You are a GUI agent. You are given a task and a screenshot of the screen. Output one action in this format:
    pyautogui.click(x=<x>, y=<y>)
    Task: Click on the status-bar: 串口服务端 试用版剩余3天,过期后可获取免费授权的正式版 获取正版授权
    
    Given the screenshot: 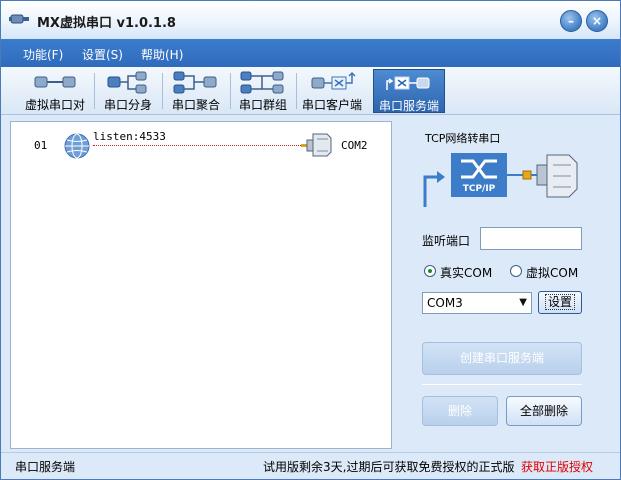 What is the action you would take?
    pyautogui.click(x=310, y=465)
    